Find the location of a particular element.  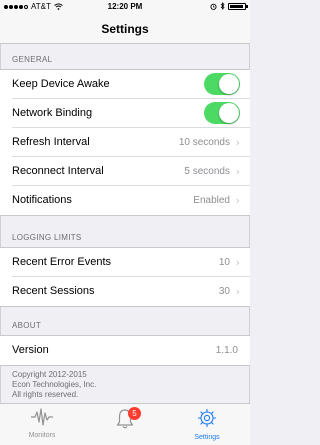

tab-bar: Monitors 5 Settings is located at coordinates (125, 424).